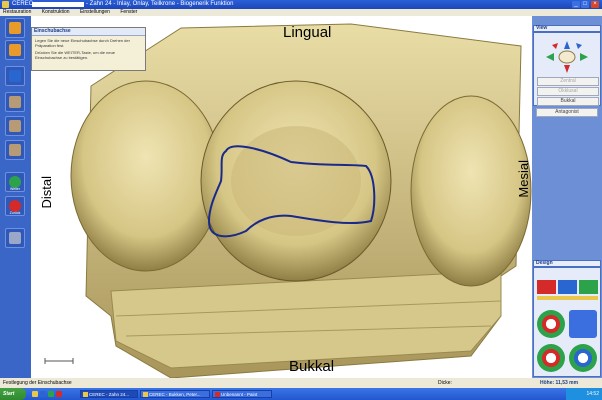 Image resolution: width=602 pixels, height=400 pixels. What do you see at coordinates (15, 182) in the screenshot?
I see `next-button: Weiter` at bounding box center [15, 182].